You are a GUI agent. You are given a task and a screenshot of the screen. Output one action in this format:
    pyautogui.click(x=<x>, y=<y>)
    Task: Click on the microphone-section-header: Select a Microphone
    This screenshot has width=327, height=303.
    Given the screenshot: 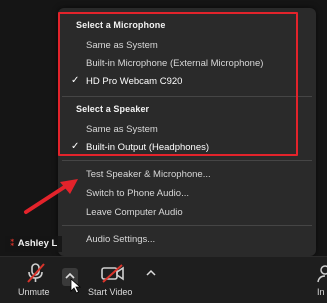 What is the action you would take?
    pyautogui.click(x=121, y=25)
    